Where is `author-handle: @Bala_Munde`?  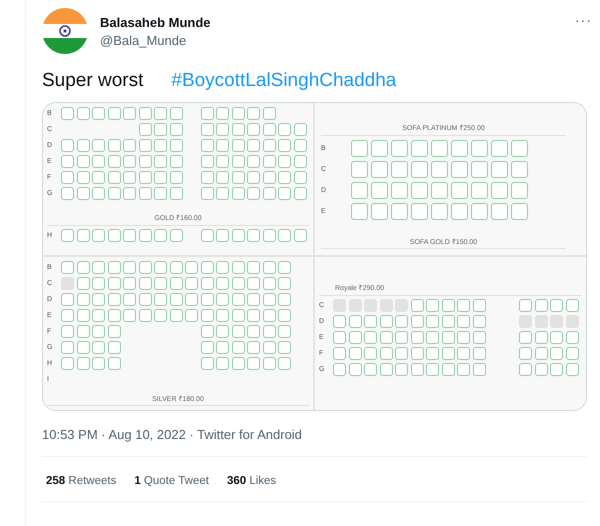 author-handle: @Bala_Munde is located at coordinates (331, 40).